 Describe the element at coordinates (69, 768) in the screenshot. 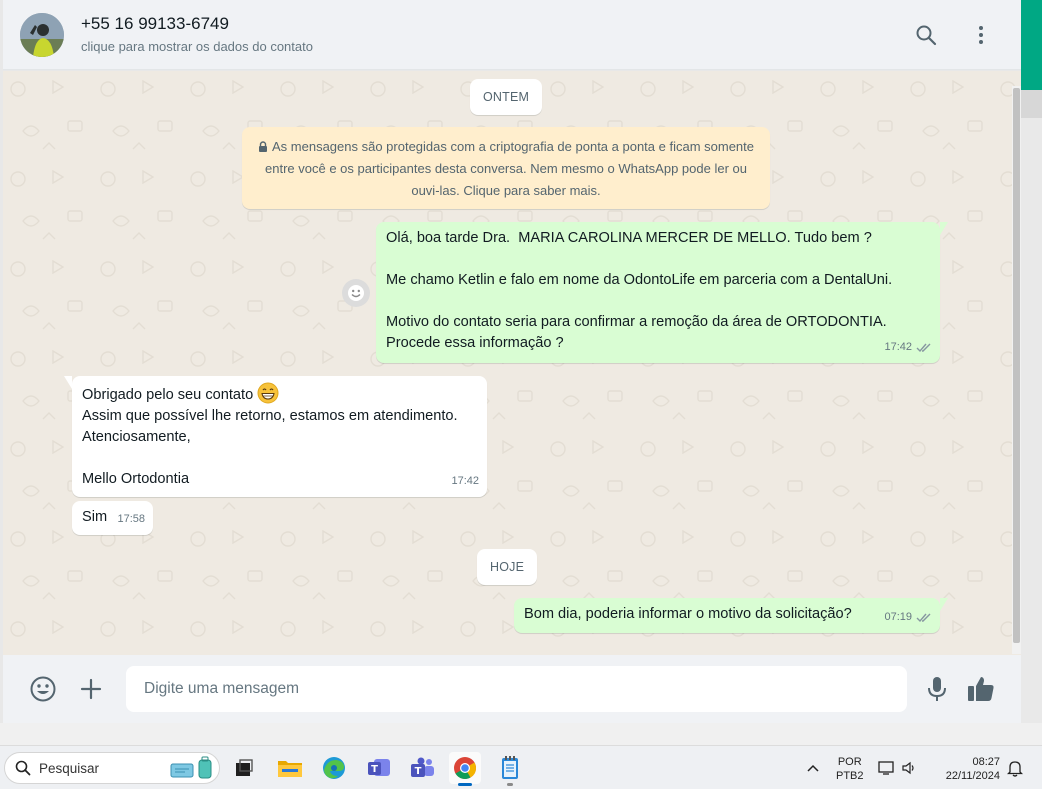

I see `taskbar-search-label: Pesquisar` at that location.